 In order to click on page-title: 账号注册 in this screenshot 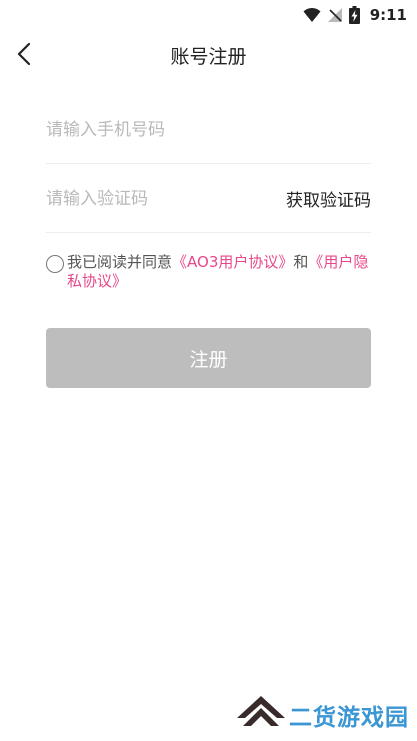, I will do `click(208, 57)`.